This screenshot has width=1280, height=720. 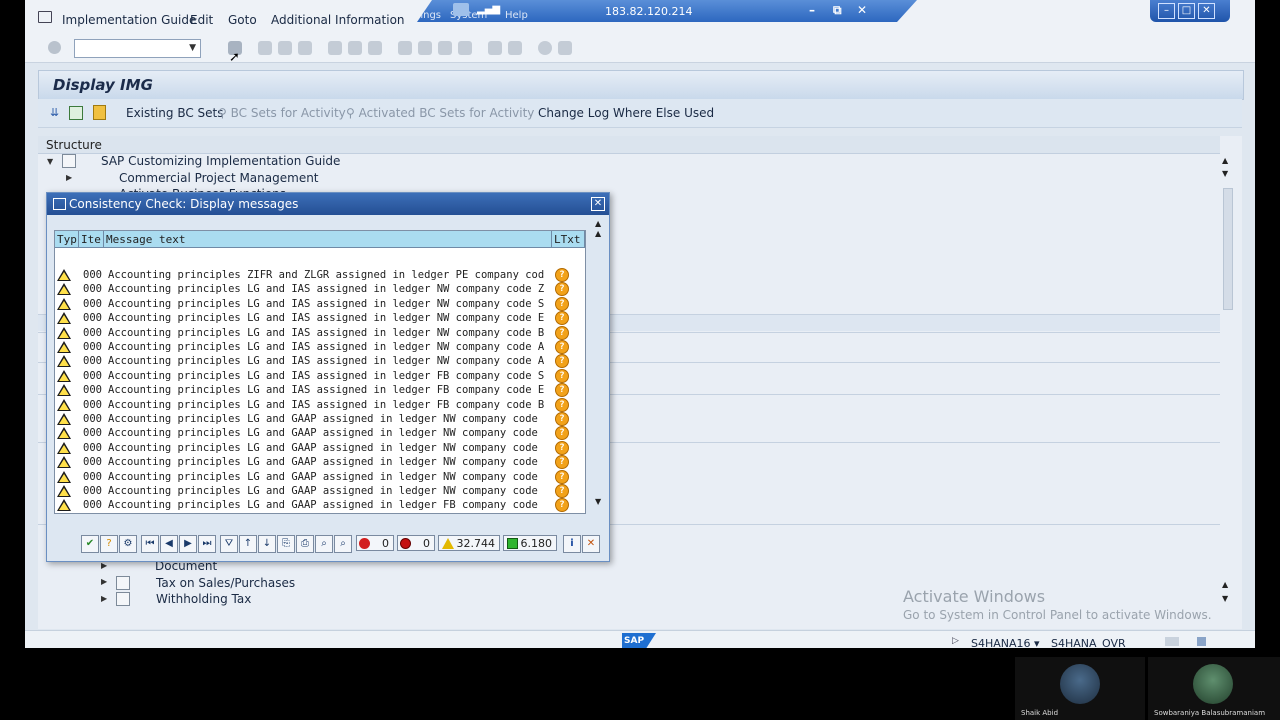 What do you see at coordinates (1206, 11) in the screenshot?
I see `close-icon: ✕` at bounding box center [1206, 11].